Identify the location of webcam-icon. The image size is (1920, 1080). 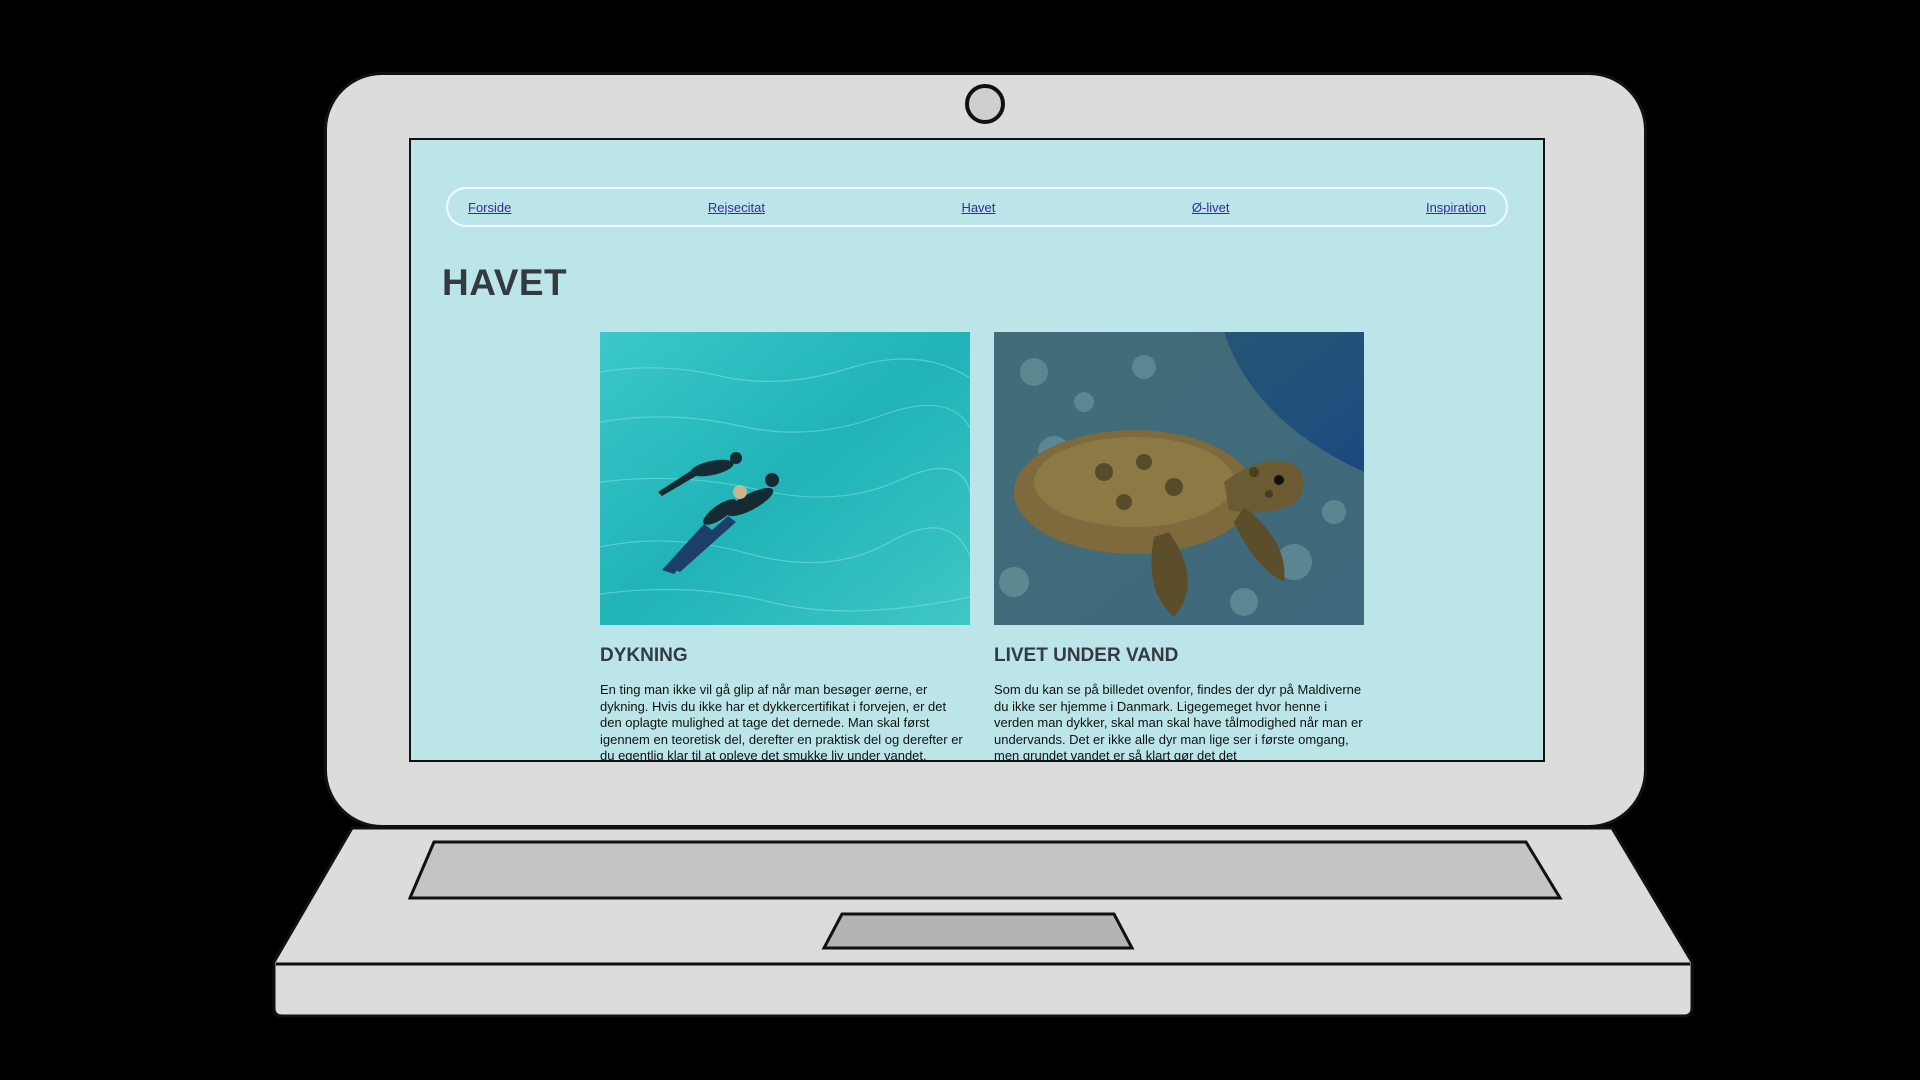
(985, 104).